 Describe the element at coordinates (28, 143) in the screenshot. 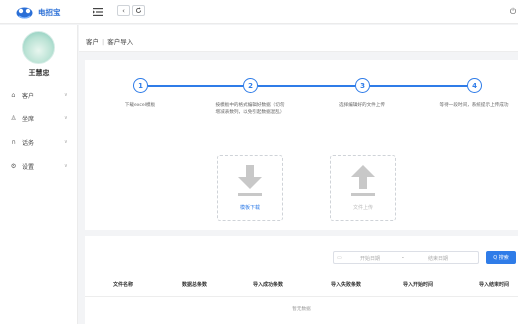

I see `sidebar-item-label: 话务` at that location.